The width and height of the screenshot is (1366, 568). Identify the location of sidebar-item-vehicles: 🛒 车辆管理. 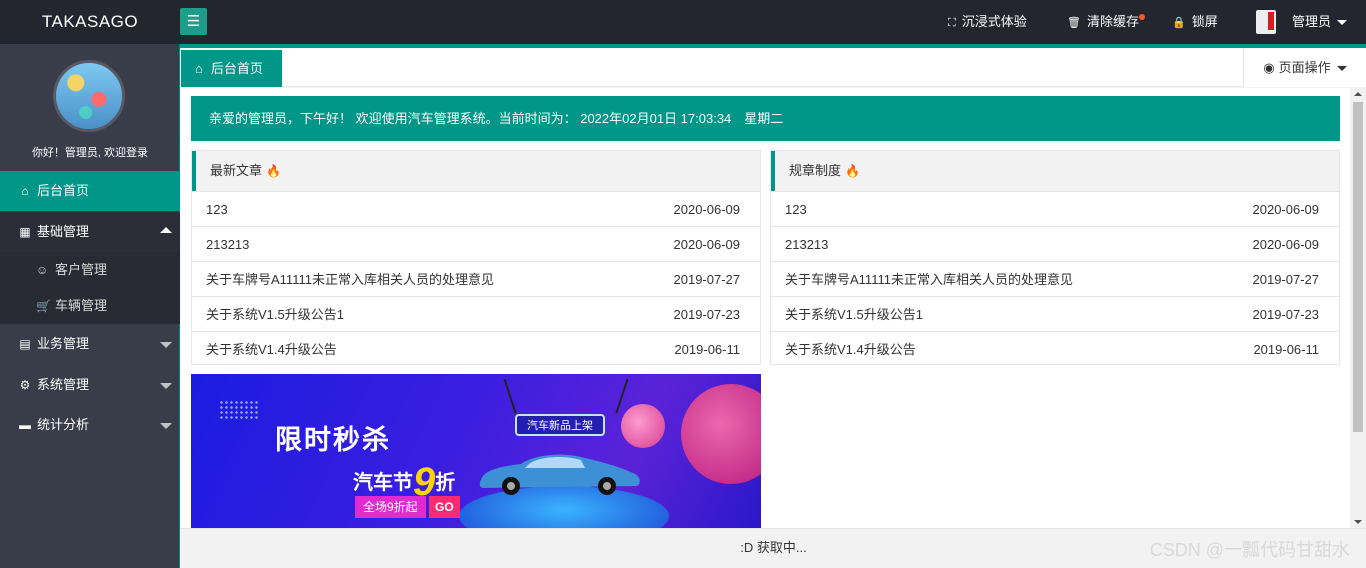
(90, 306).